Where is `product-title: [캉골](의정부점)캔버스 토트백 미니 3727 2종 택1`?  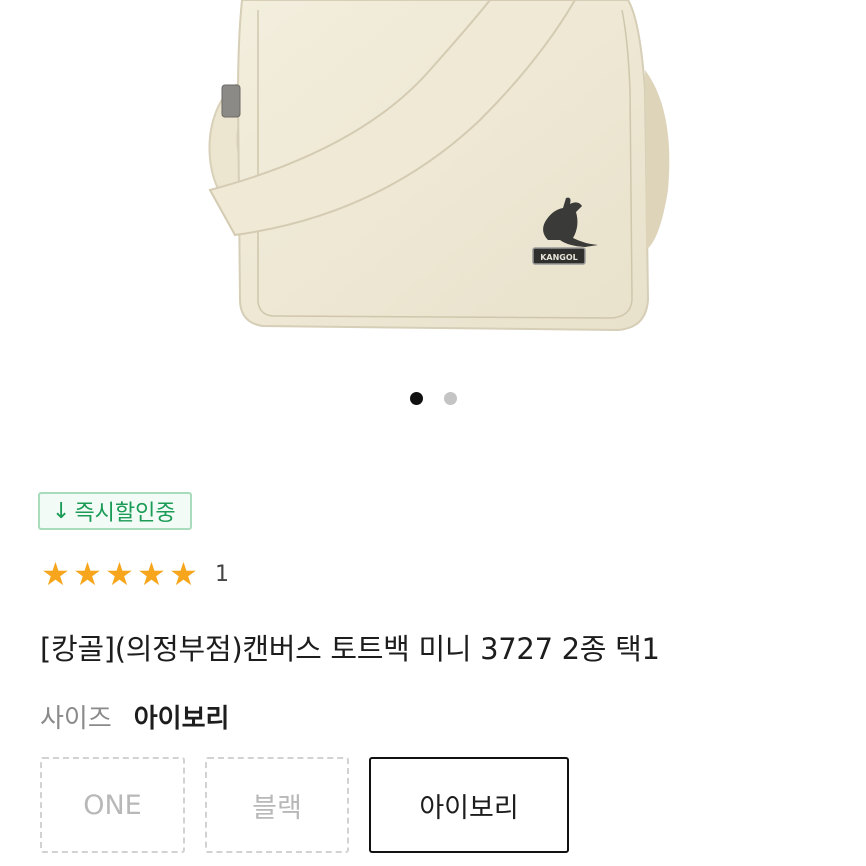
product-title: [캉골](의정부점)캔버스 토트백 미니 3727 2종 택1 is located at coordinates (350, 649).